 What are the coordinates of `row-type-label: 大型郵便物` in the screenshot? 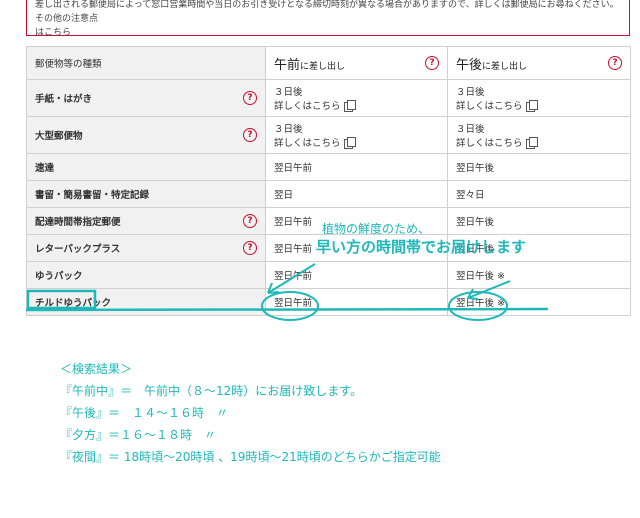 It's located at (59, 136).